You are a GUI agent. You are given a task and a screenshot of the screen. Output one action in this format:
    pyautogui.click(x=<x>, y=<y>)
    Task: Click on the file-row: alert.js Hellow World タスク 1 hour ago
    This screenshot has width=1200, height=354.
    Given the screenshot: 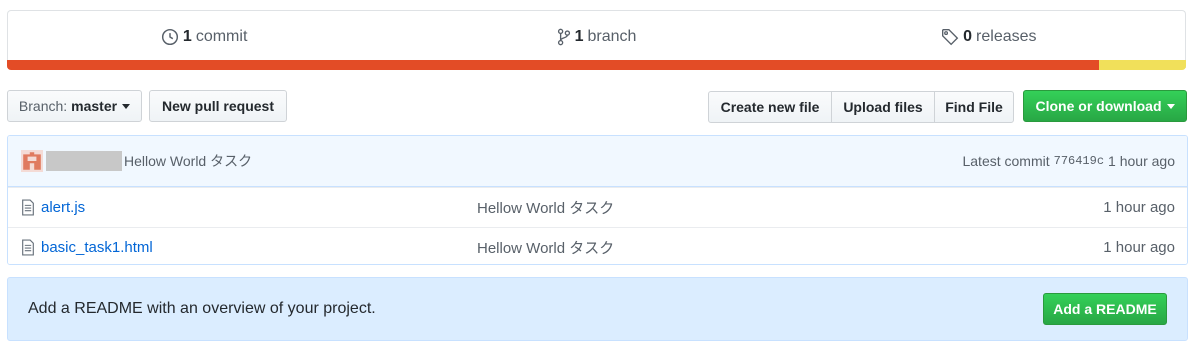 What is the action you would take?
    pyautogui.click(x=597, y=207)
    